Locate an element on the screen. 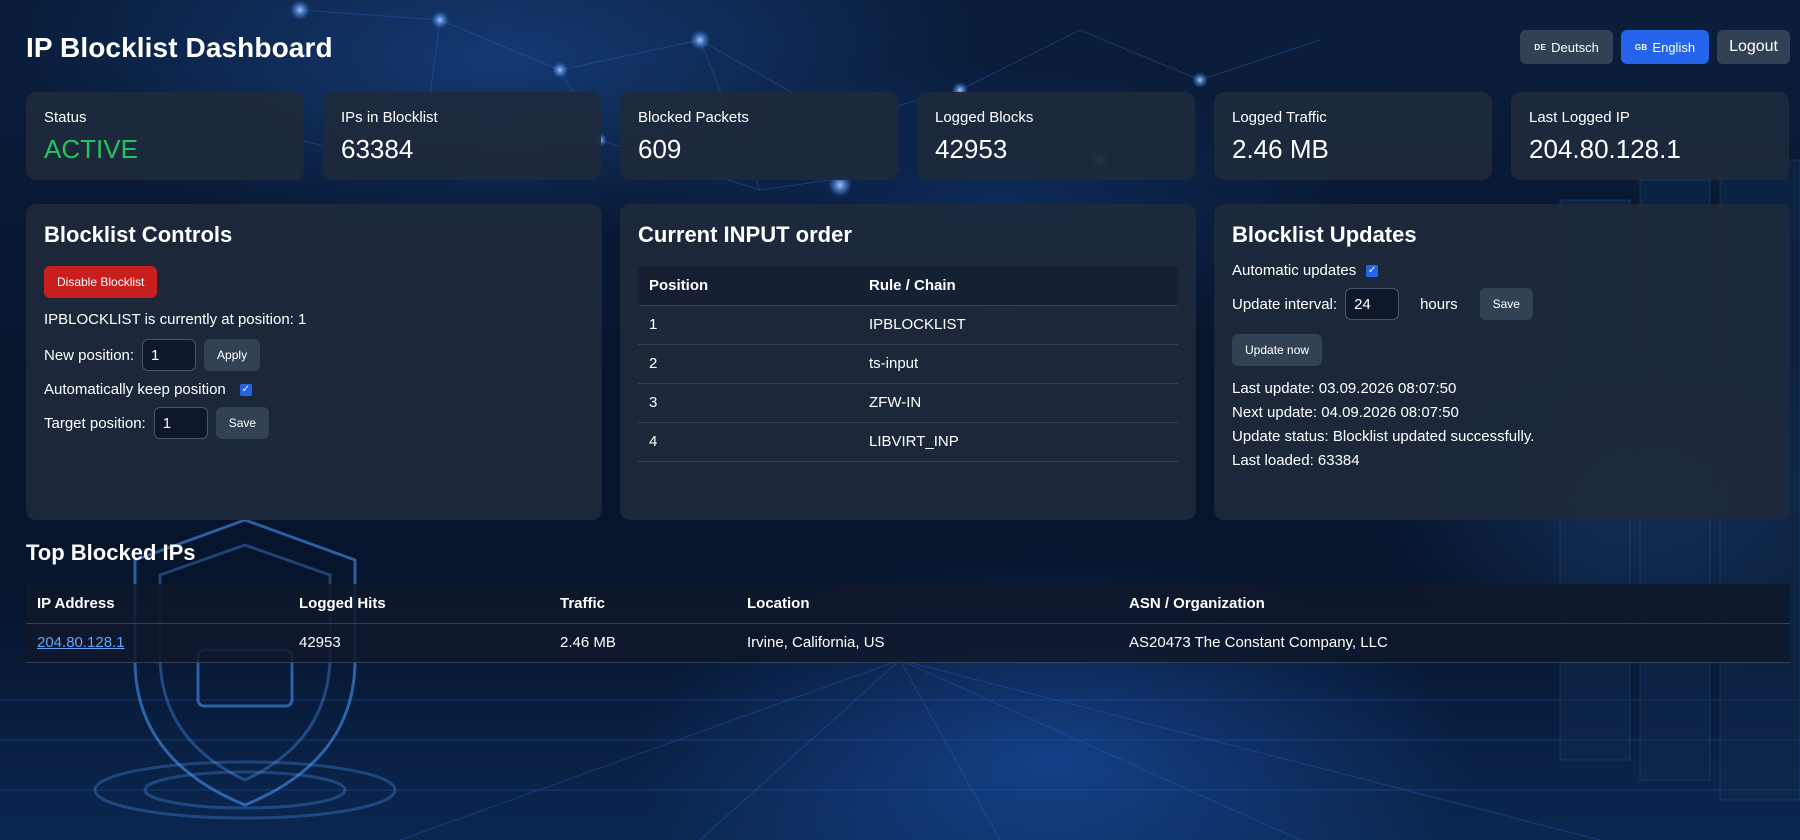 The width and height of the screenshot is (1800, 840). stat-label: Logged Traffic is located at coordinates (1279, 117).